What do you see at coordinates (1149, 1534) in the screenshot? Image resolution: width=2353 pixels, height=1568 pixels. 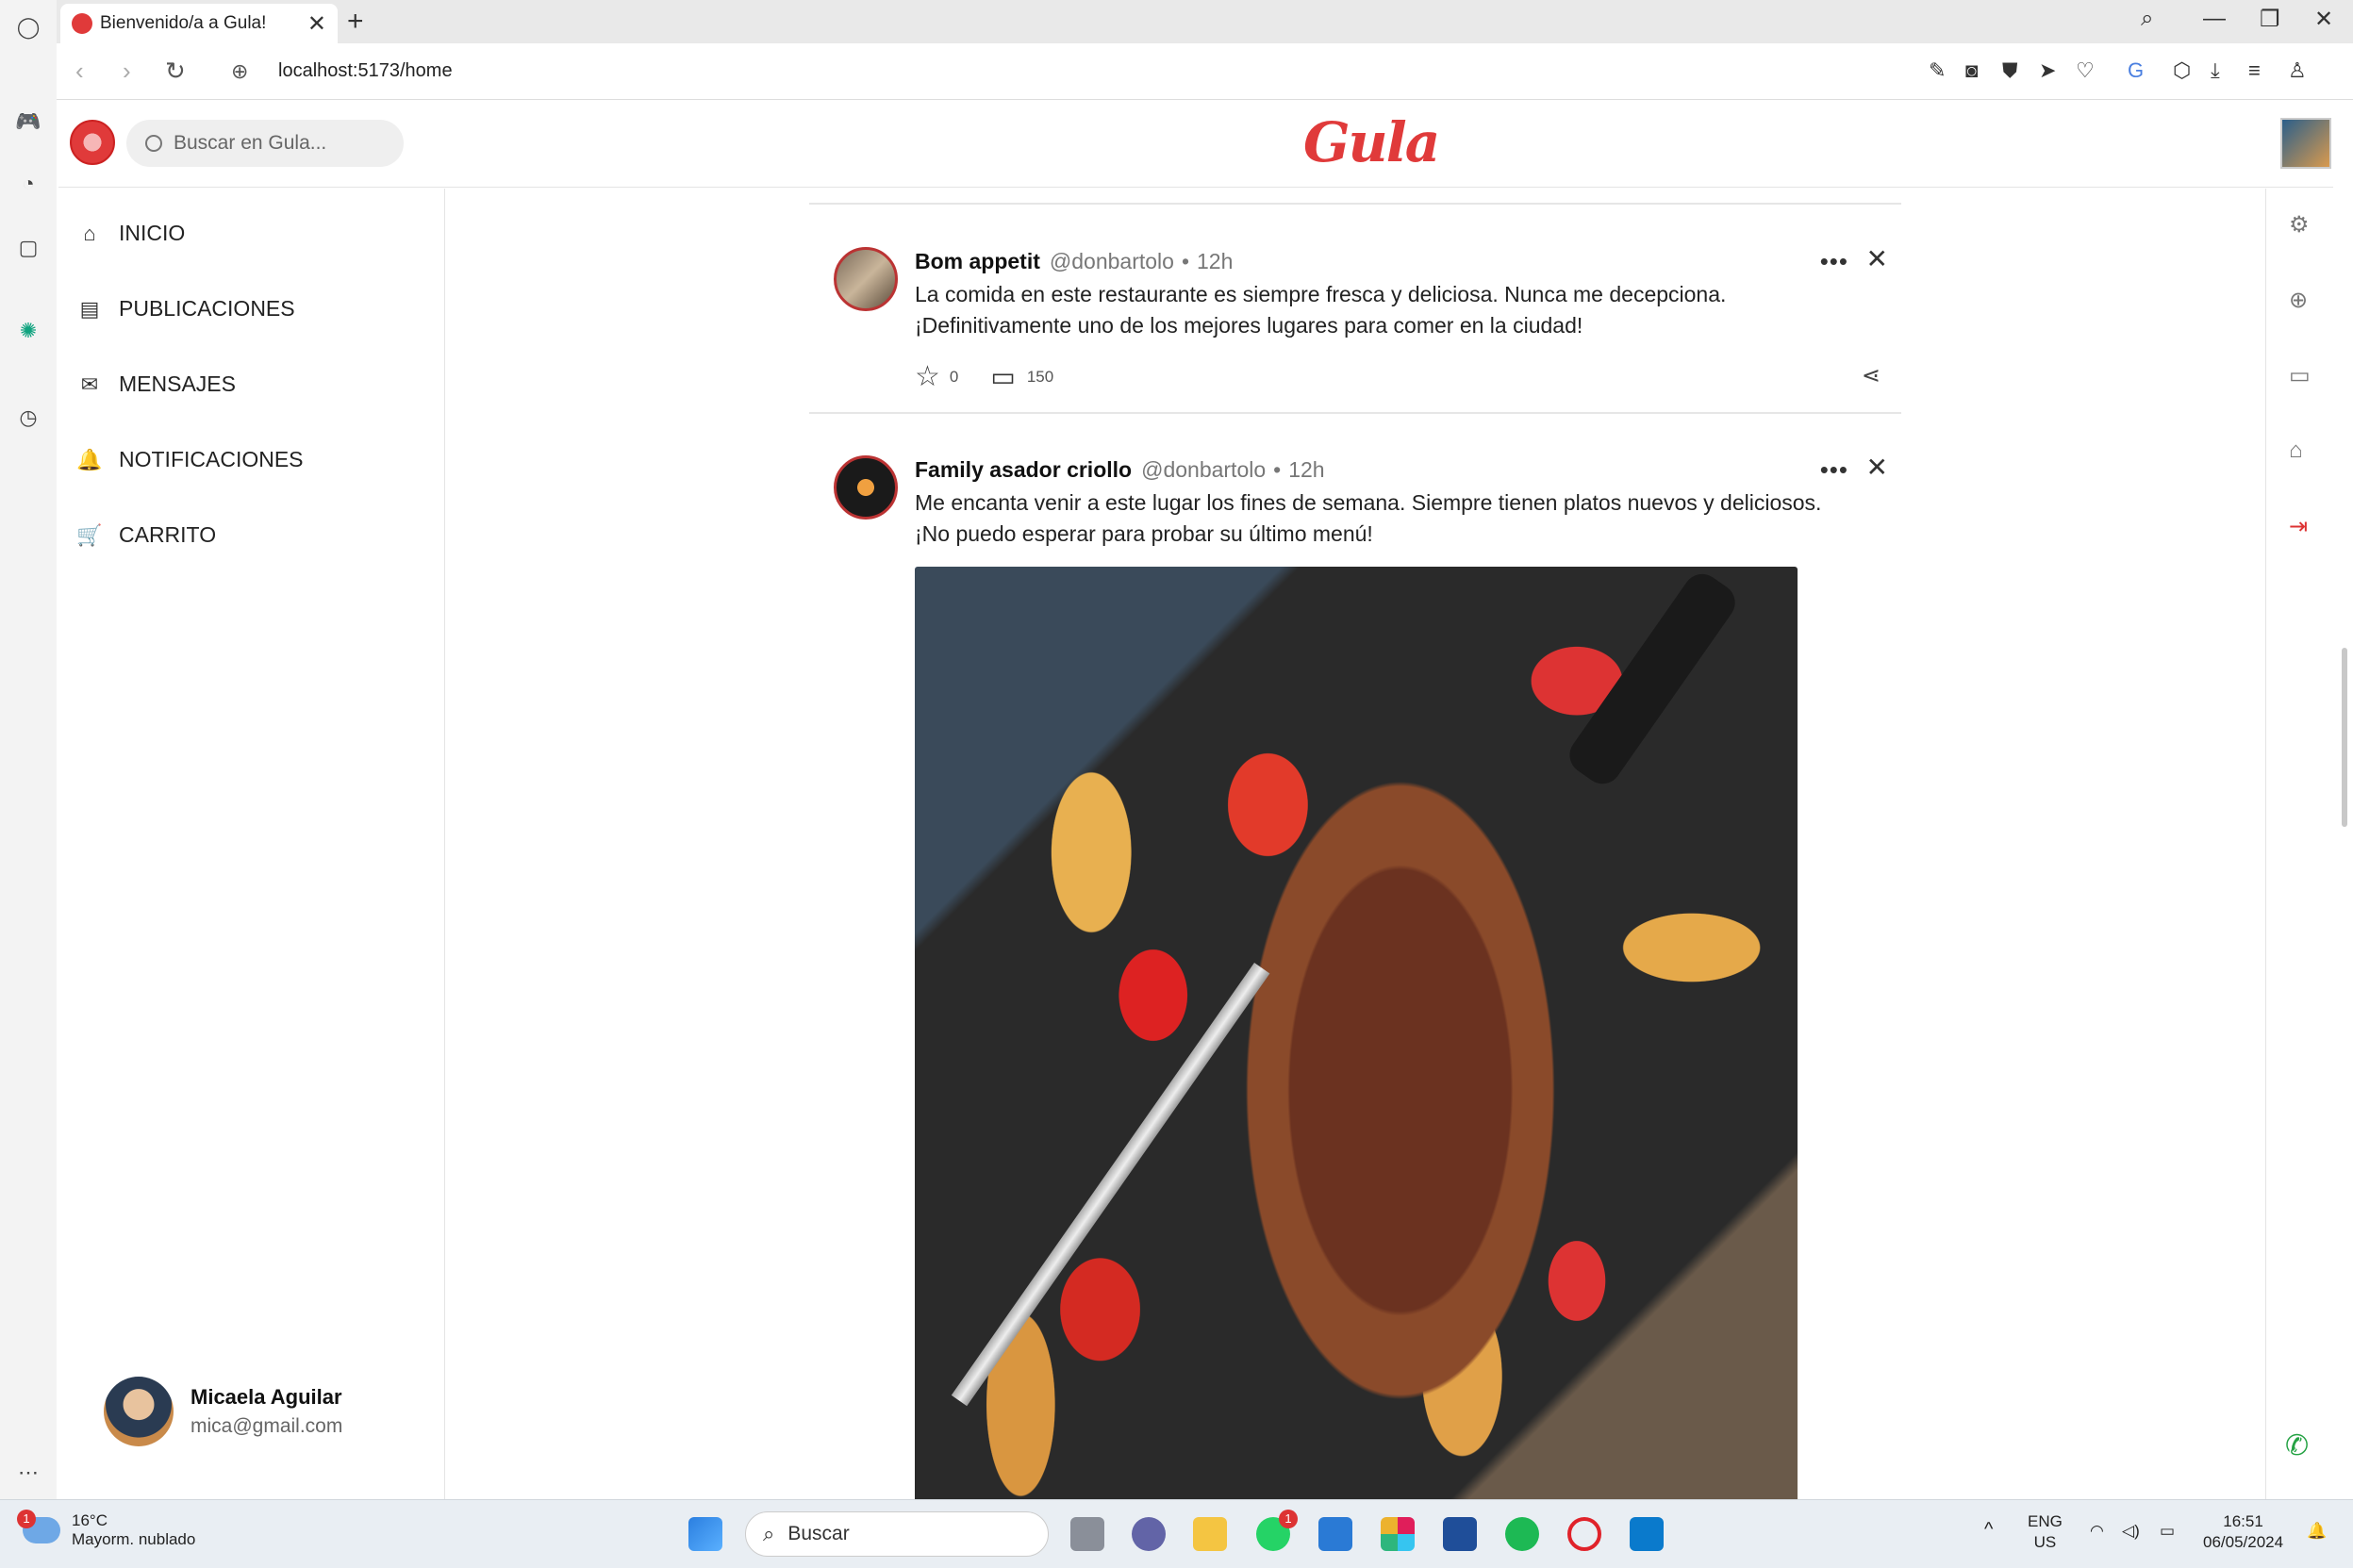 I see `teams-icon` at bounding box center [1149, 1534].